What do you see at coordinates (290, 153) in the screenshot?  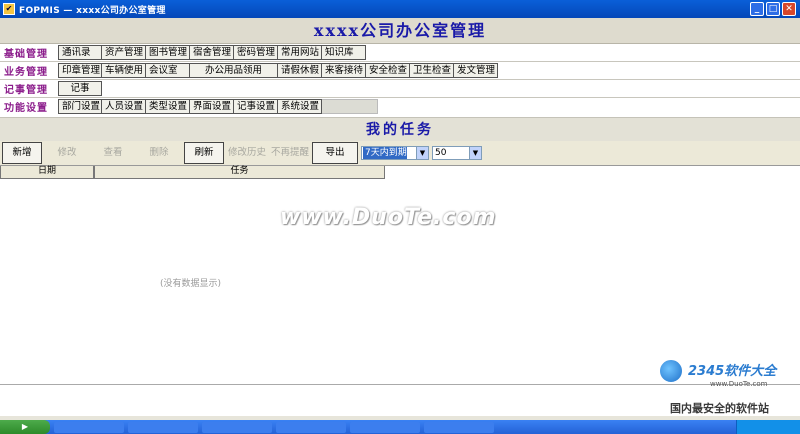 I see `no-remind-button: 不再提醒` at bounding box center [290, 153].